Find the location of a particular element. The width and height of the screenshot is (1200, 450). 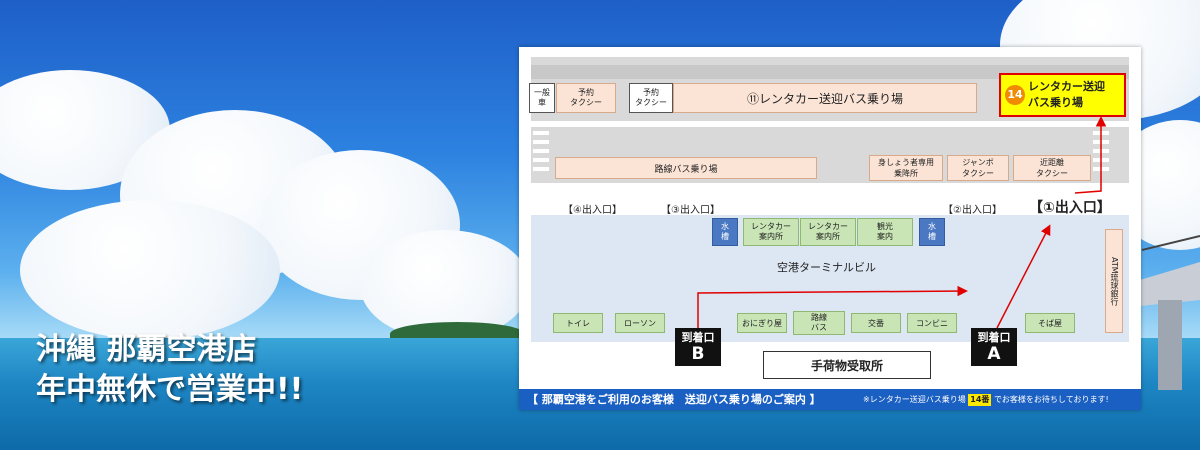

number-14-badge: 14 is located at coordinates (1015, 95).